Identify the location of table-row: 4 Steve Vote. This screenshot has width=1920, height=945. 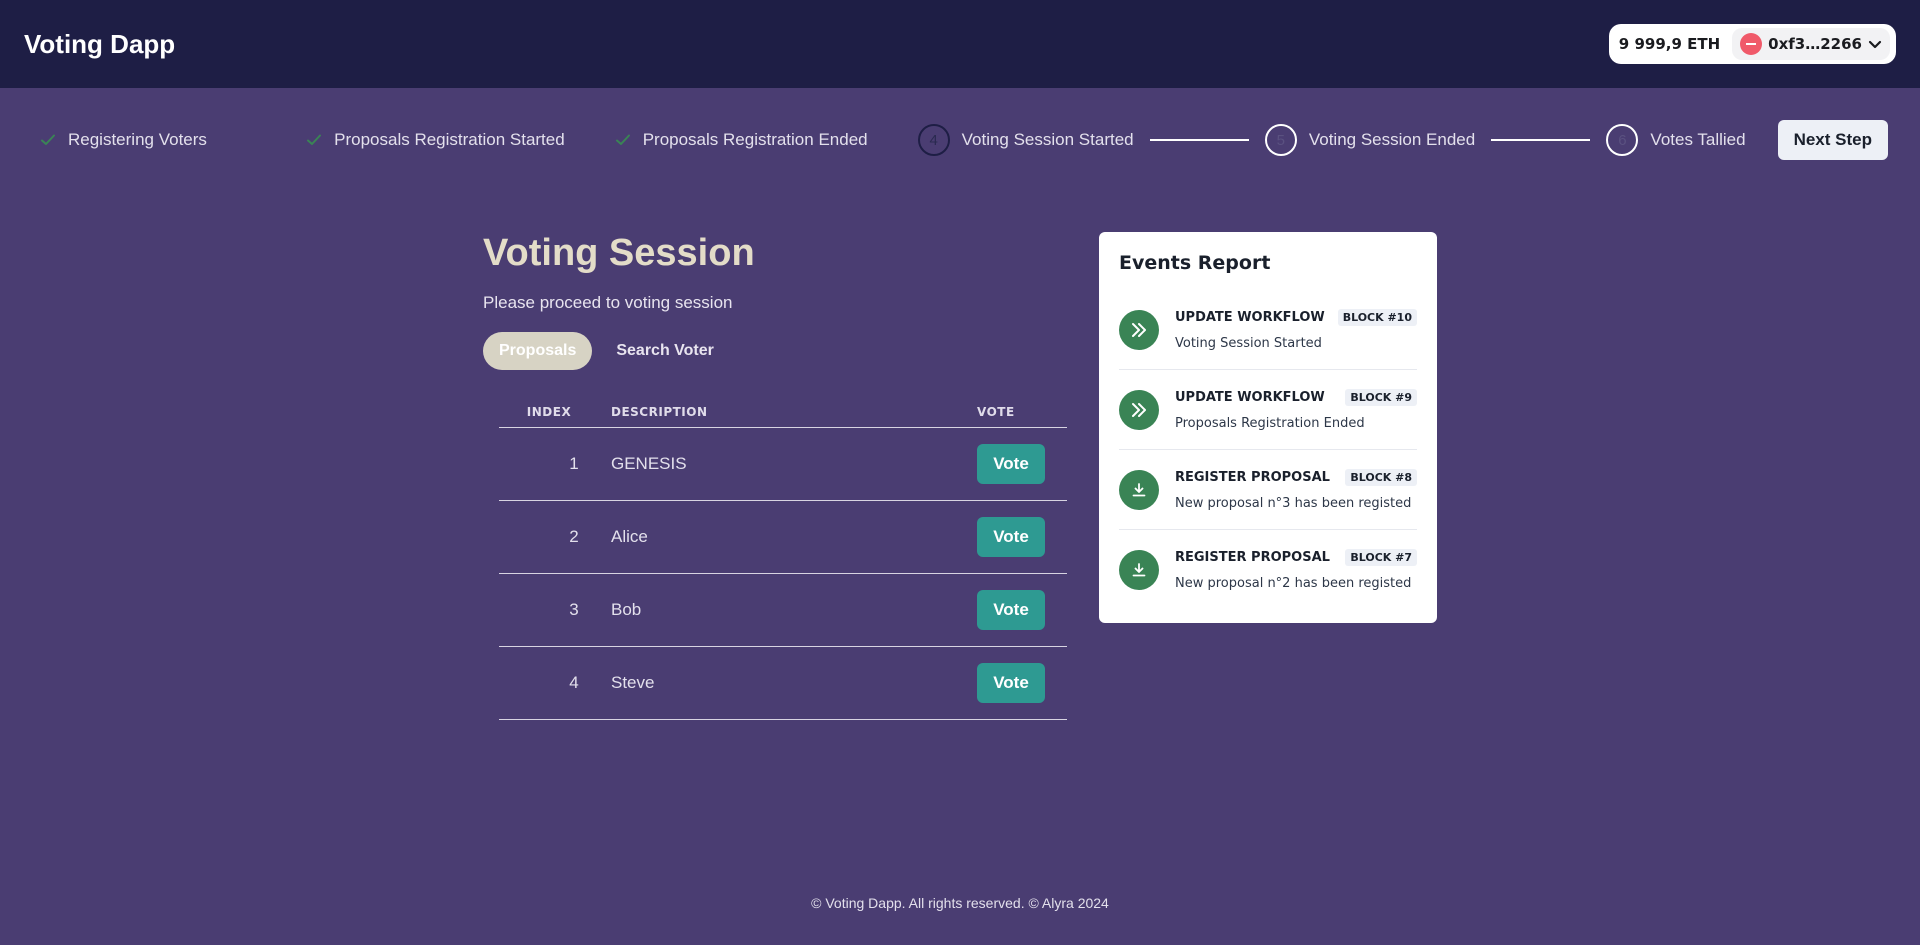
(783, 683).